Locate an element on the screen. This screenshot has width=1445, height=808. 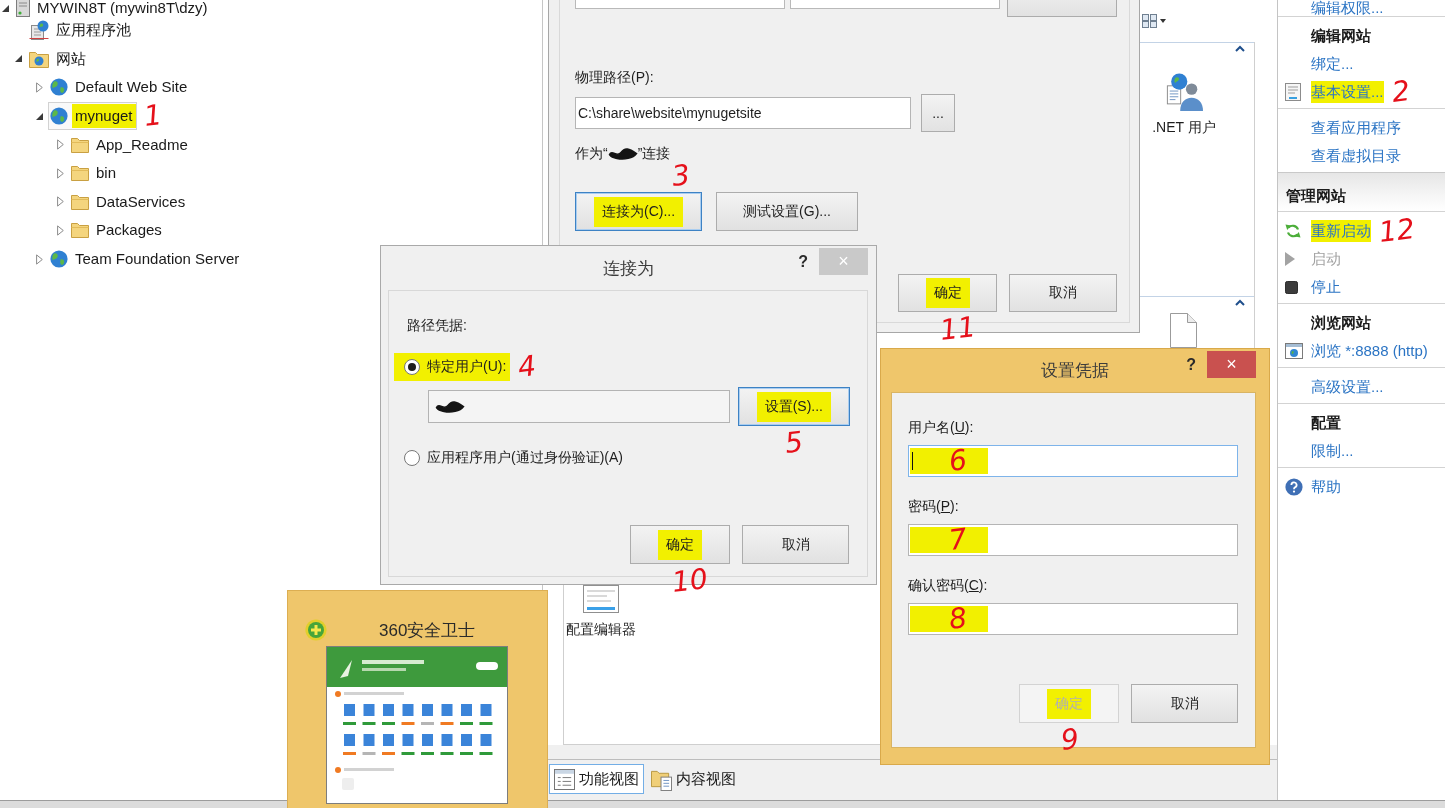
tree-item: MYWIN8T (mywin8T\dzy) is located at coordinates (122, 8).